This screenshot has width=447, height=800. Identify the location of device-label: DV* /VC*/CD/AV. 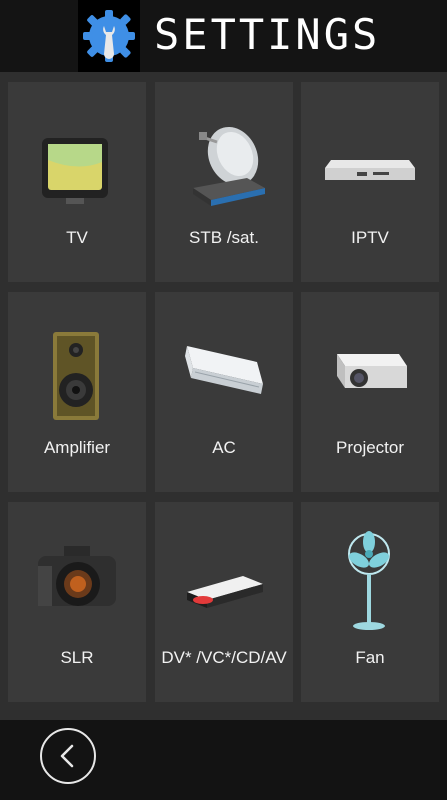
(224, 657).